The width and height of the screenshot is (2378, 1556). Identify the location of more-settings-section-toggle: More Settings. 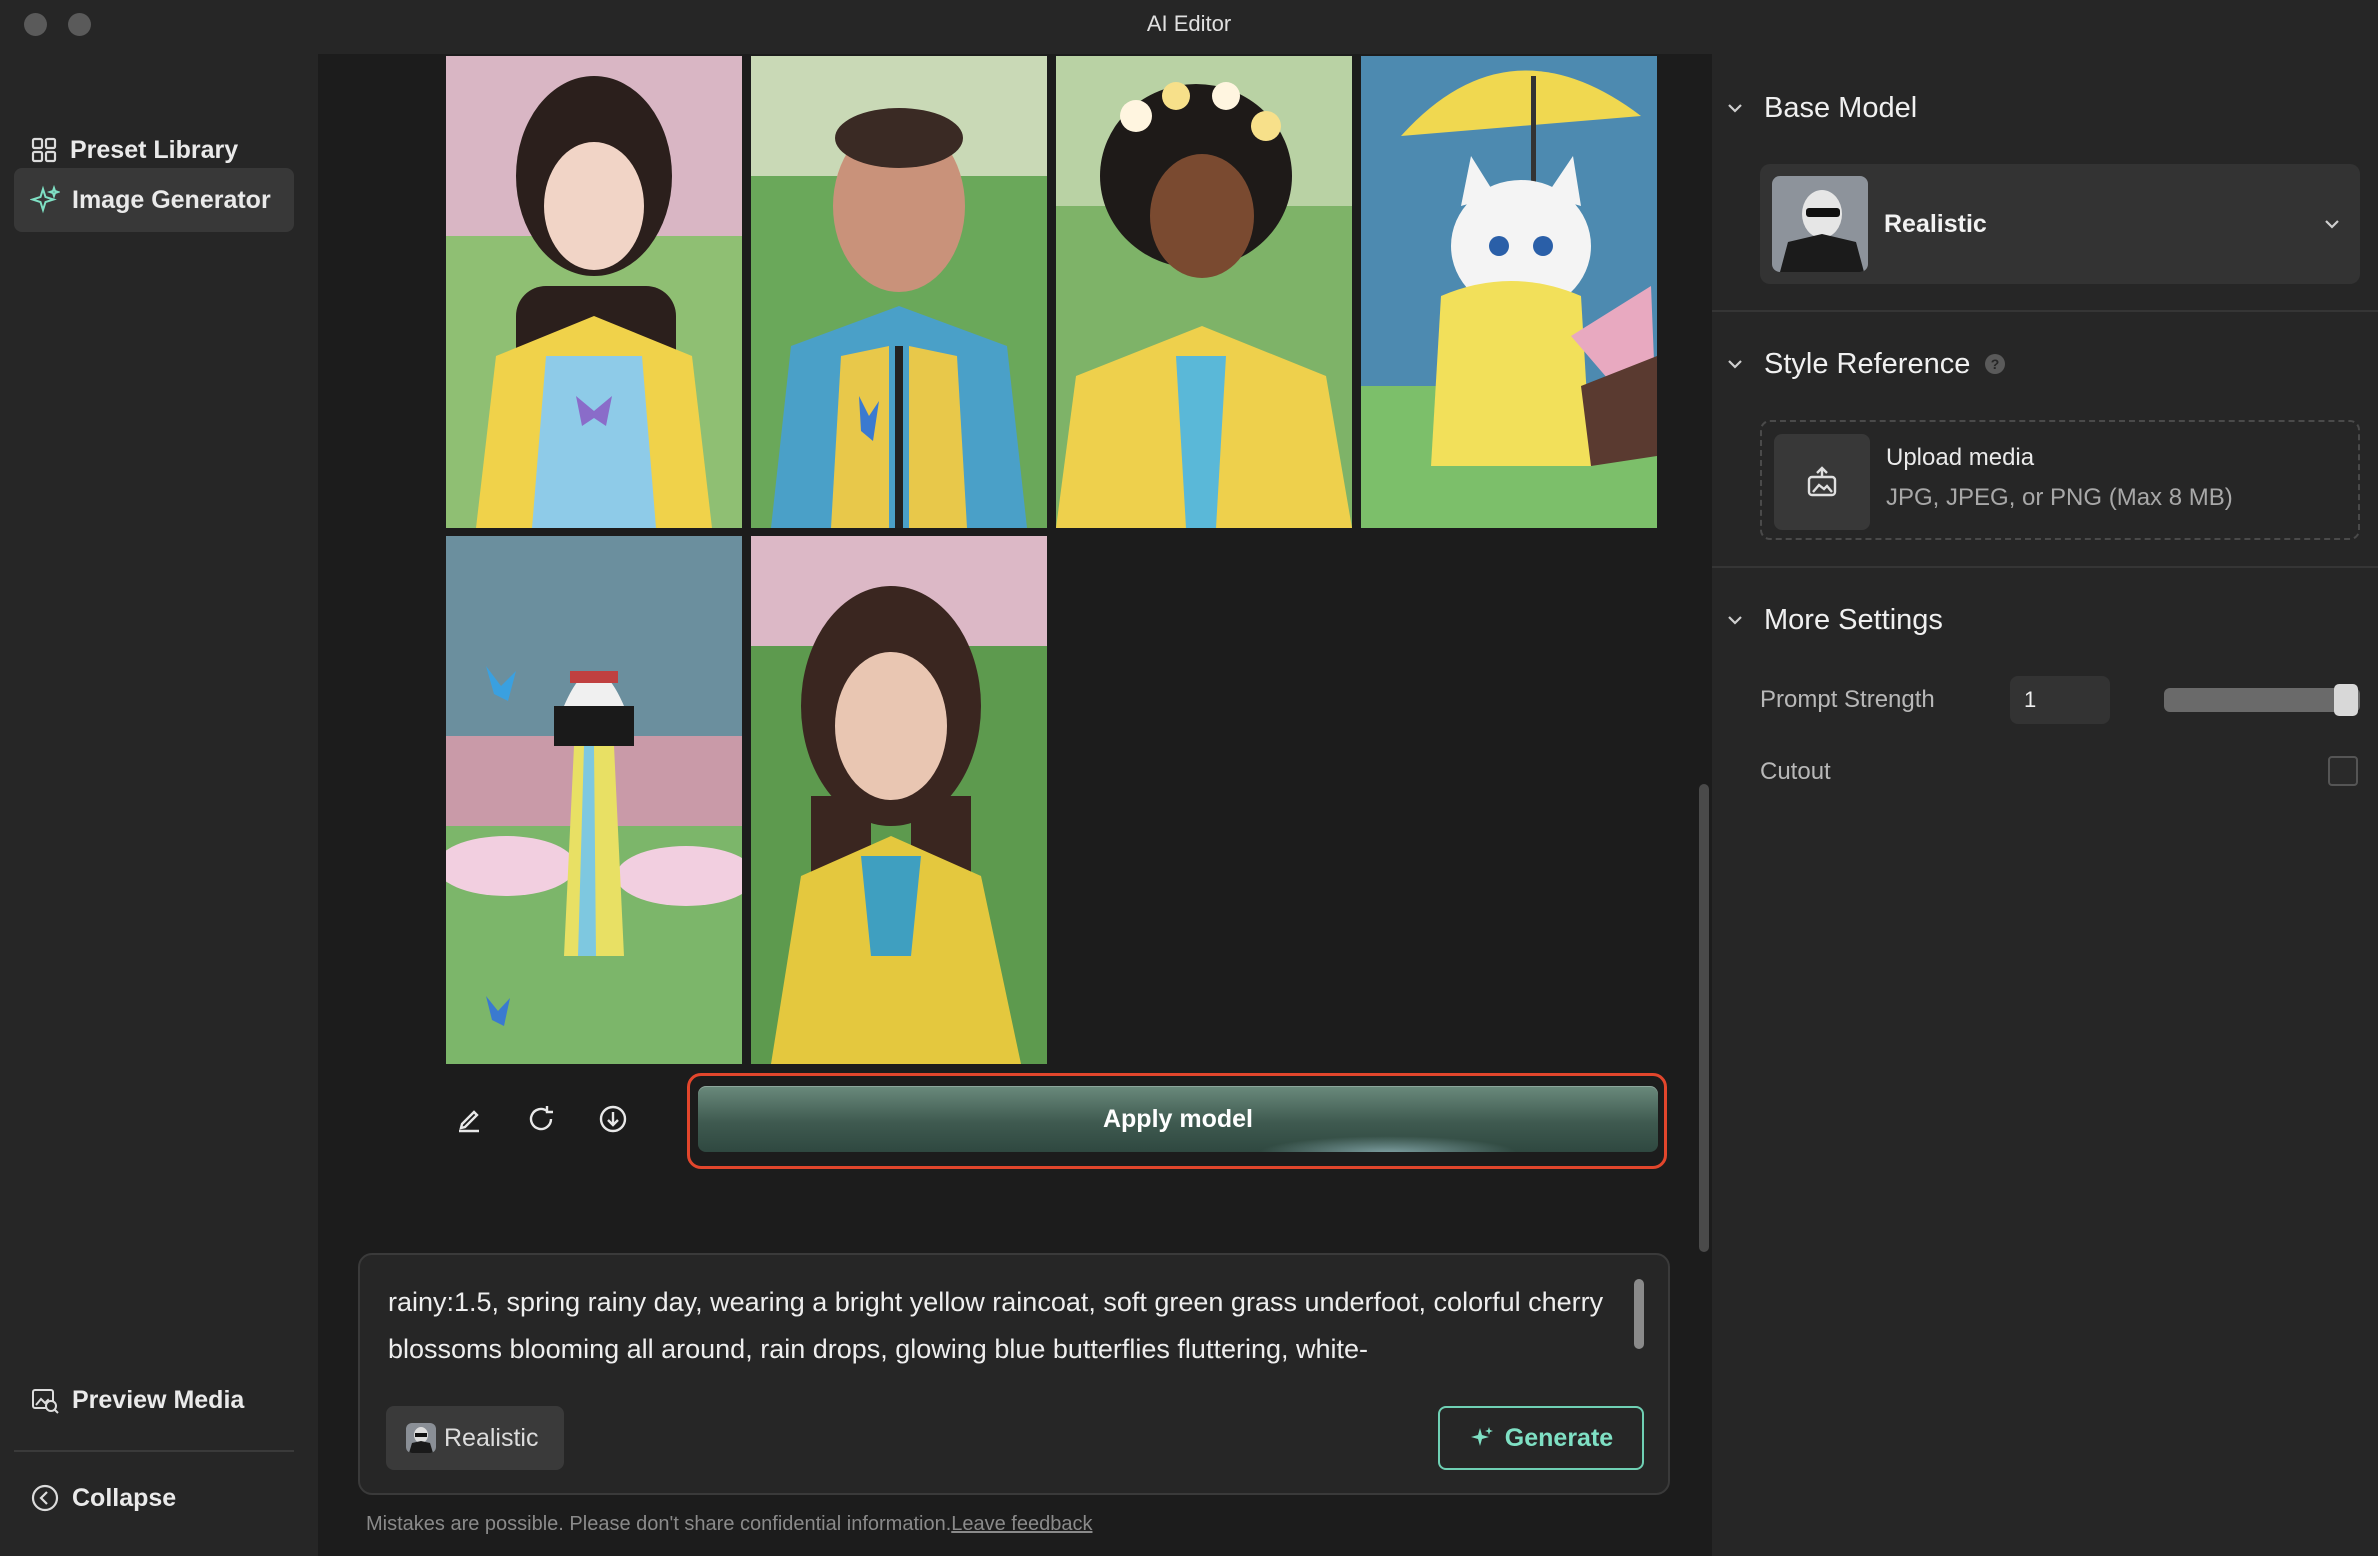
(1834, 620).